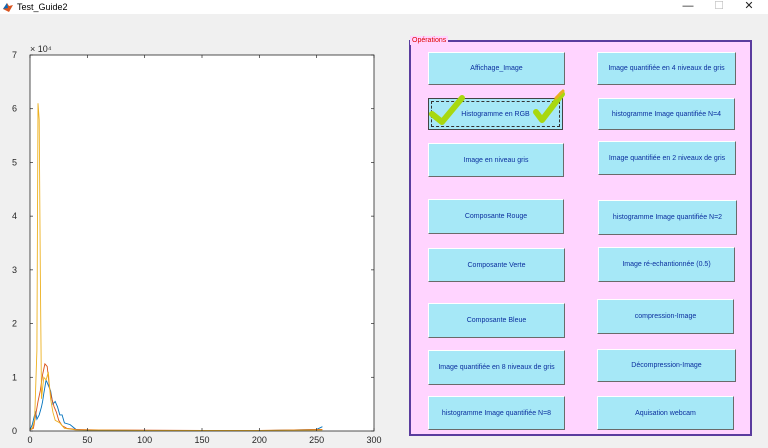 Image resolution: width=768 pixels, height=448 pixels. I want to click on window-title: Test_Guide2, so click(42, 7).